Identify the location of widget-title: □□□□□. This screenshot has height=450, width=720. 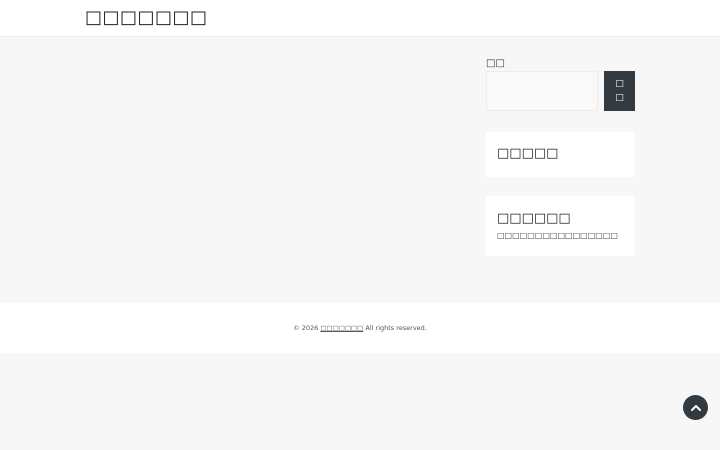
(528, 153).